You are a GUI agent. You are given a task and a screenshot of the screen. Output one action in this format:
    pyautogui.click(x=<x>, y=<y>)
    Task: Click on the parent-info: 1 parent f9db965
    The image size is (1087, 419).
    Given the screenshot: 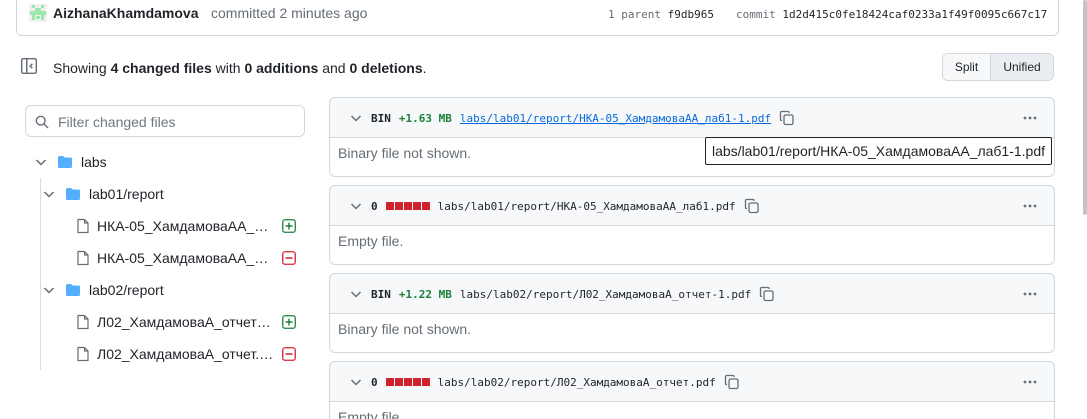 What is the action you would take?
    pyautogui.click(x=661, y=14)
    